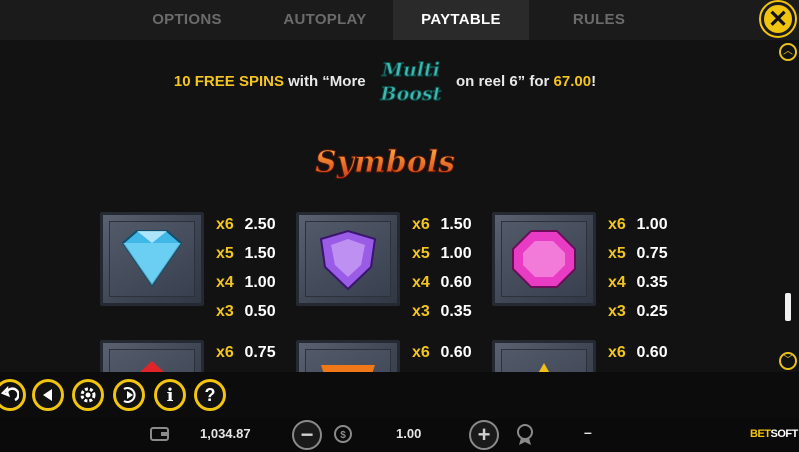 The image size is (799, 452). Describe the element at coordinates (774, 434) in the screenshot. I see `brand-logo: BETSOFT` at that location.